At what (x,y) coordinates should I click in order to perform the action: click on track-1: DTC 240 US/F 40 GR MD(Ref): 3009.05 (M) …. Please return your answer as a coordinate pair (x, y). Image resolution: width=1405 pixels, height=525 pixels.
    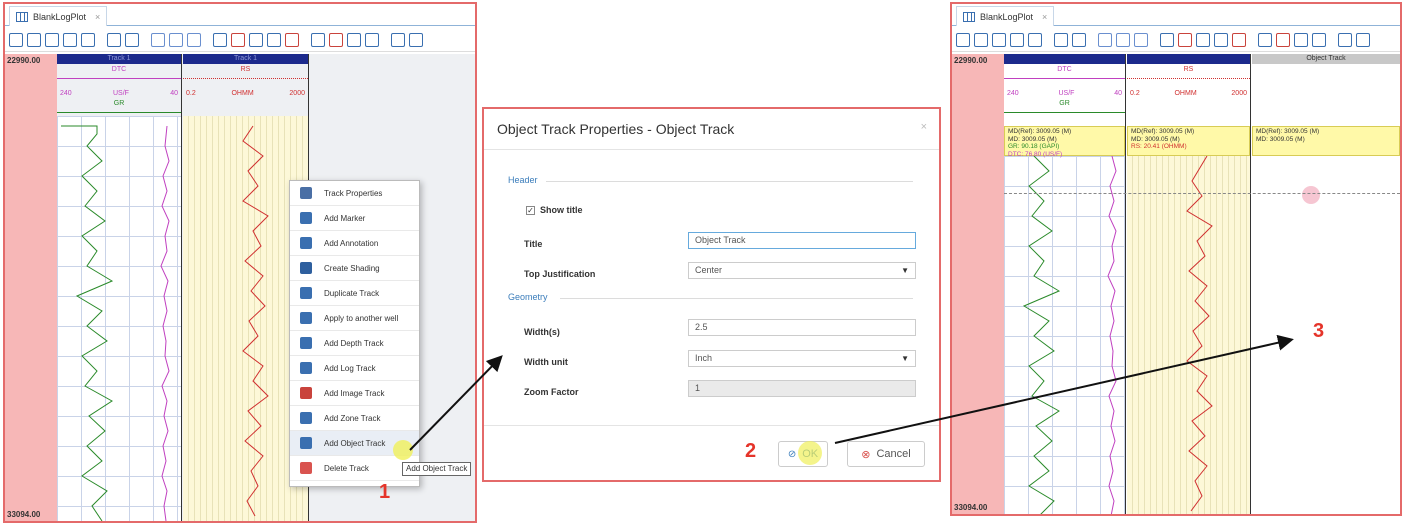
    Looking at the image, I should click on (1065, 284).